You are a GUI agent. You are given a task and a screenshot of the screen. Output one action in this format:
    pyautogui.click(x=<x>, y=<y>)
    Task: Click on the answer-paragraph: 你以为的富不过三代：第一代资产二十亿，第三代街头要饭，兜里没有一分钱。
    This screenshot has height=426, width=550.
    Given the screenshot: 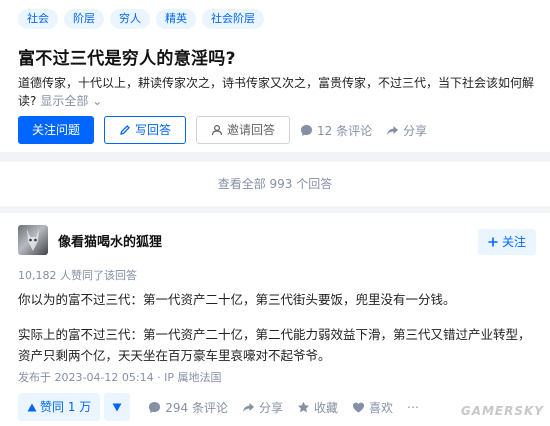 What is the action you would take?
    pyautogui.click(x=237, y=299)
    